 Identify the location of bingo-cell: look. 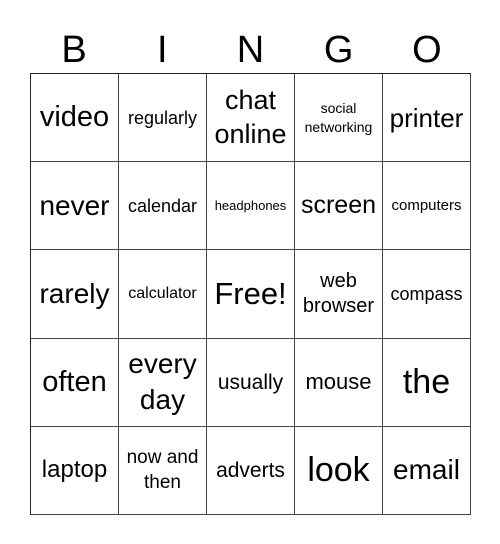
(339, 470).